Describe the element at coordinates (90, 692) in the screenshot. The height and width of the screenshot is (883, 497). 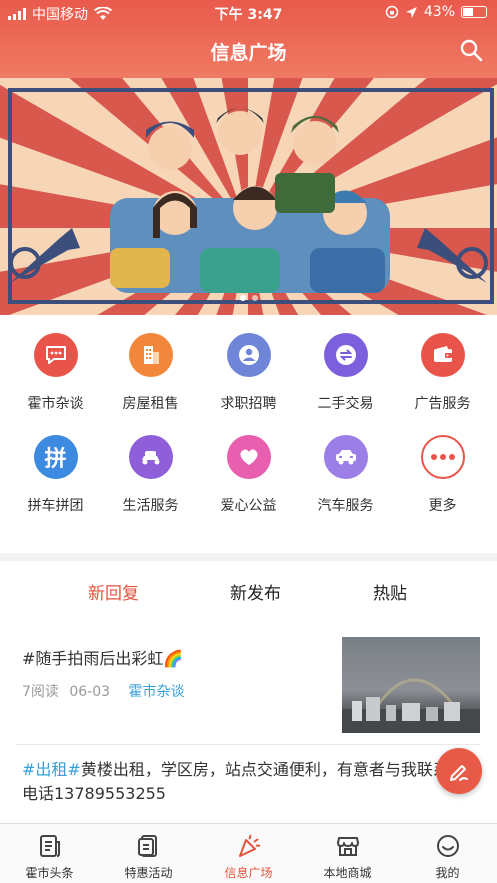
I see `post-date: 06-03` at that location.